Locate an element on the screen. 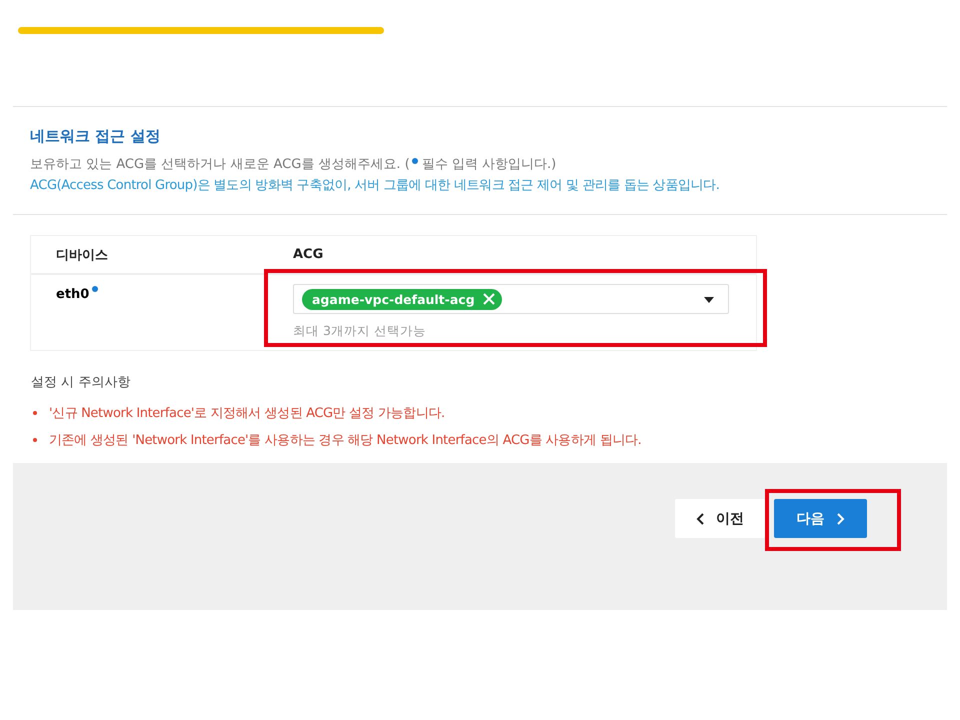  hint-text: 필수 입력 사항입니다.) is located at coordinates (489, 164).